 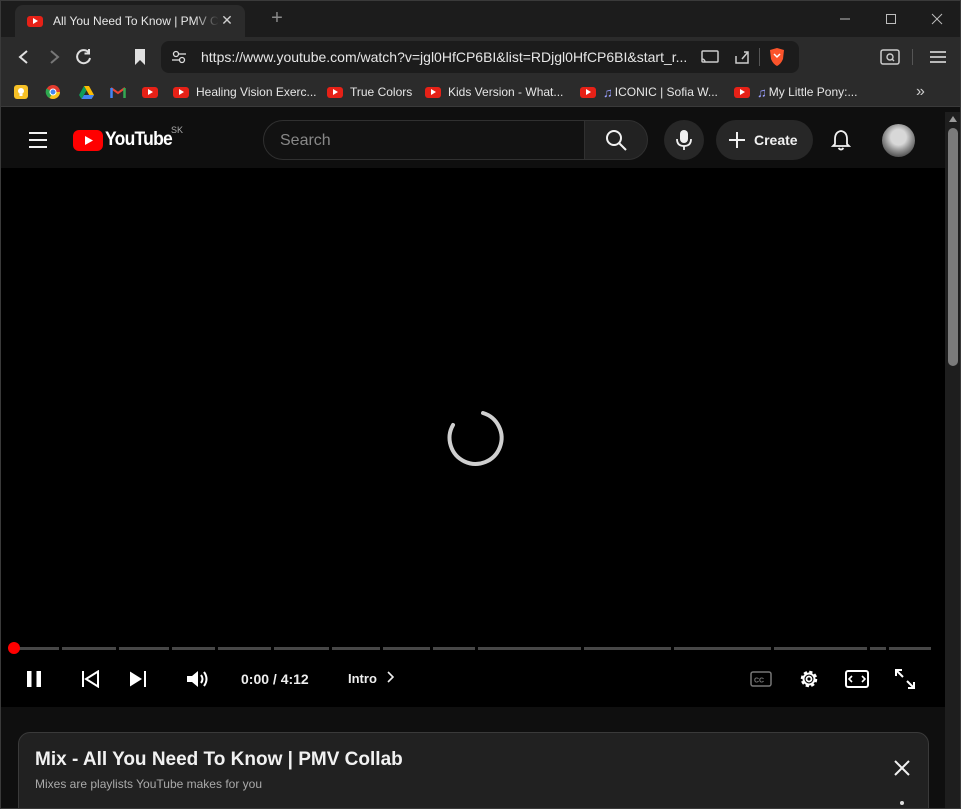 What do you see at coordinates (381, 92) in the screenshot?
I see `bookmark-label: True Colors` at bounding box center [381, 92].